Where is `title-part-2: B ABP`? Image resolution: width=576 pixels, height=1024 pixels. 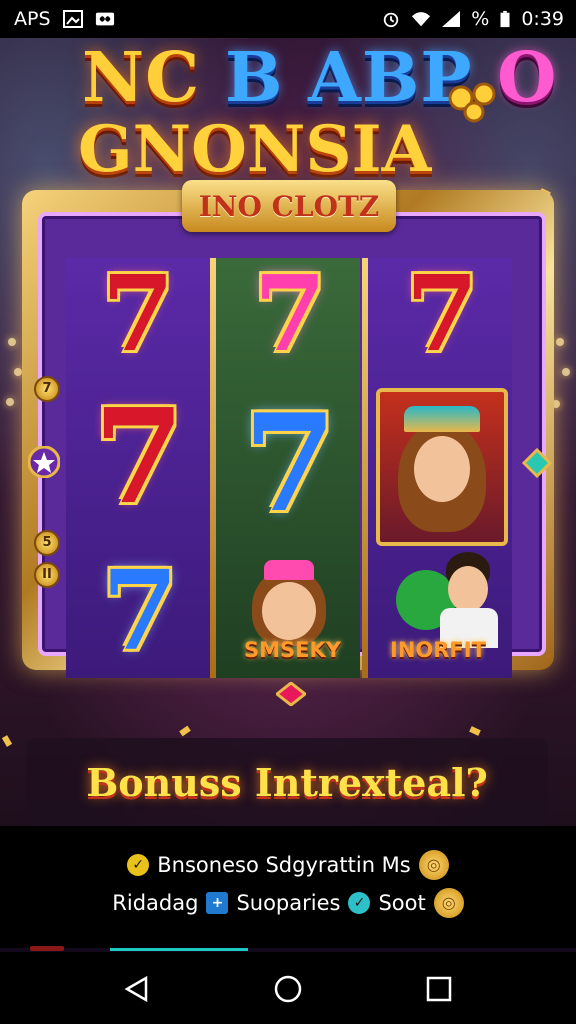
title-part-2: B ABP is located at coordinates (348, 78).